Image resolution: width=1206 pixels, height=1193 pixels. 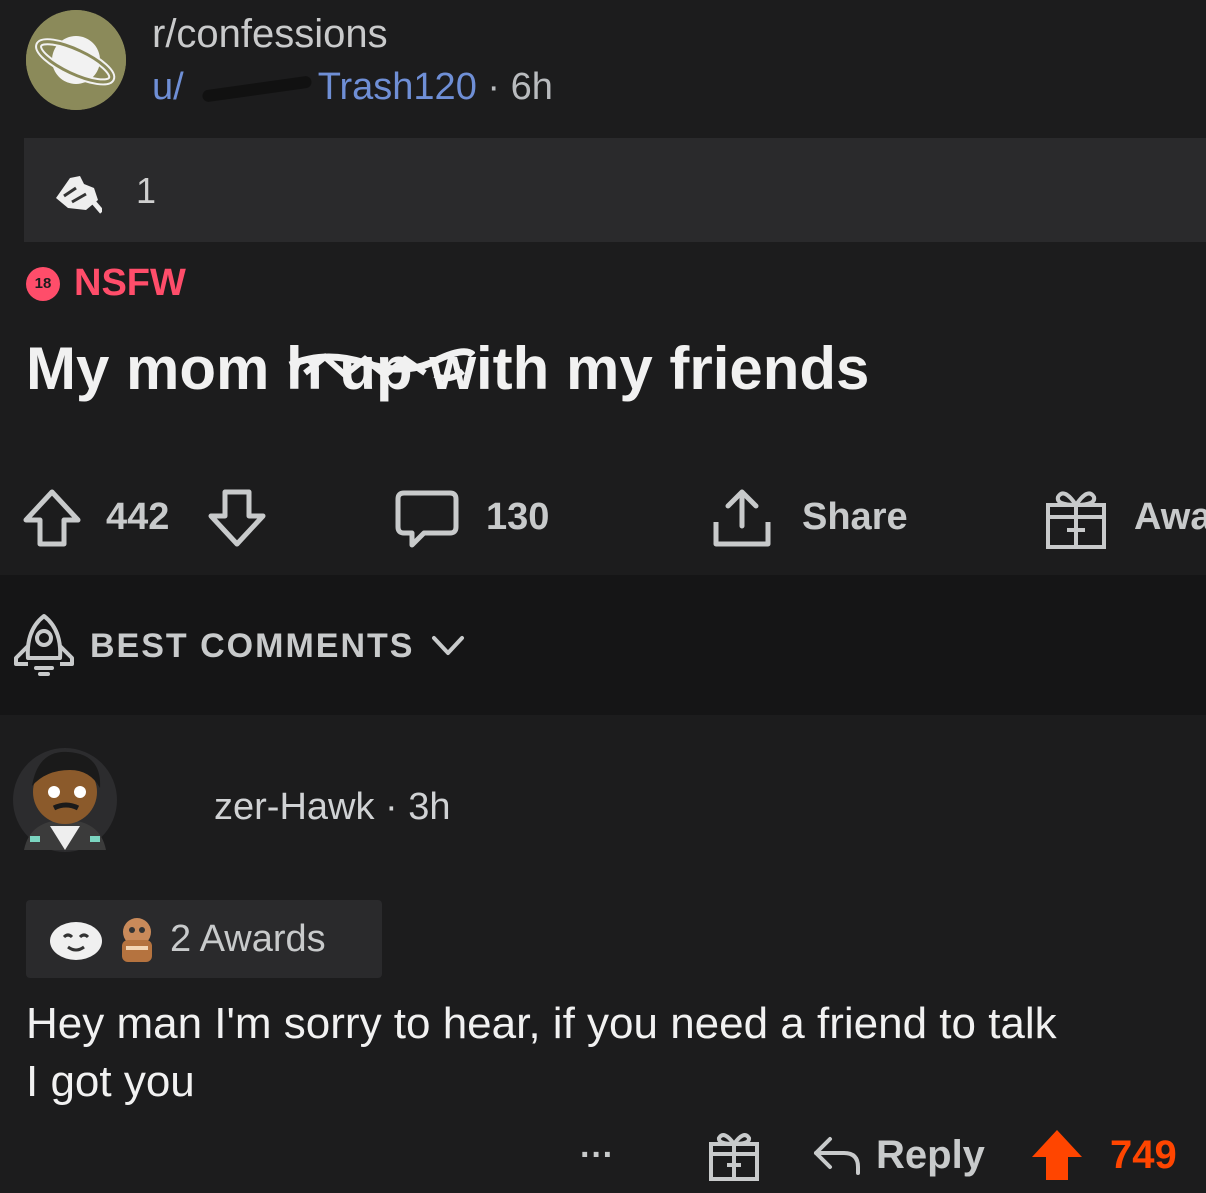 What do you see at coordinates (930, 1154) in the screenshot?
I see `reply-label: Reply` at bounding box center [930, 1154].